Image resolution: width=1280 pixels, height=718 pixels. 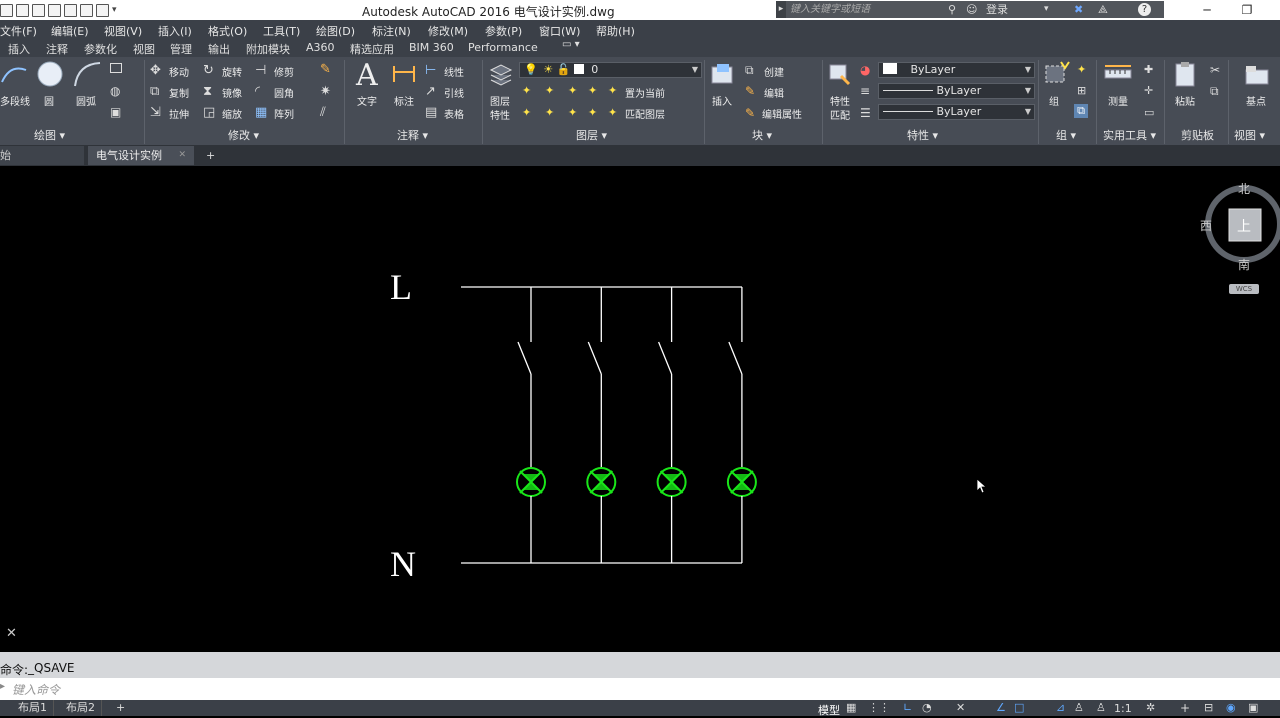 What do you see at coordinates (840, 114) in the screenshot?
I see `match-properties-label-2: 匹配` at bounding box center [840, 114].